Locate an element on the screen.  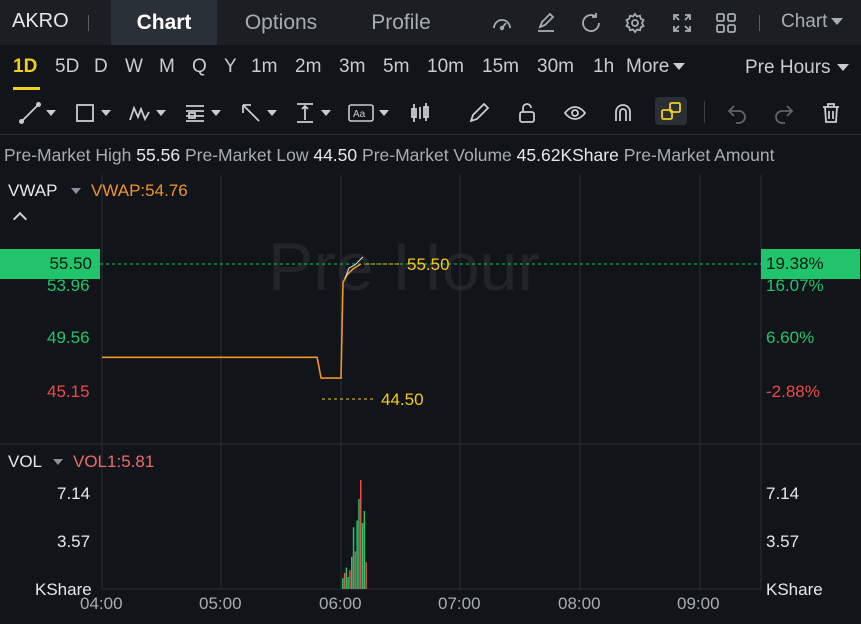
high-price-marker: 55.50 is located at coordinates (428, 264).